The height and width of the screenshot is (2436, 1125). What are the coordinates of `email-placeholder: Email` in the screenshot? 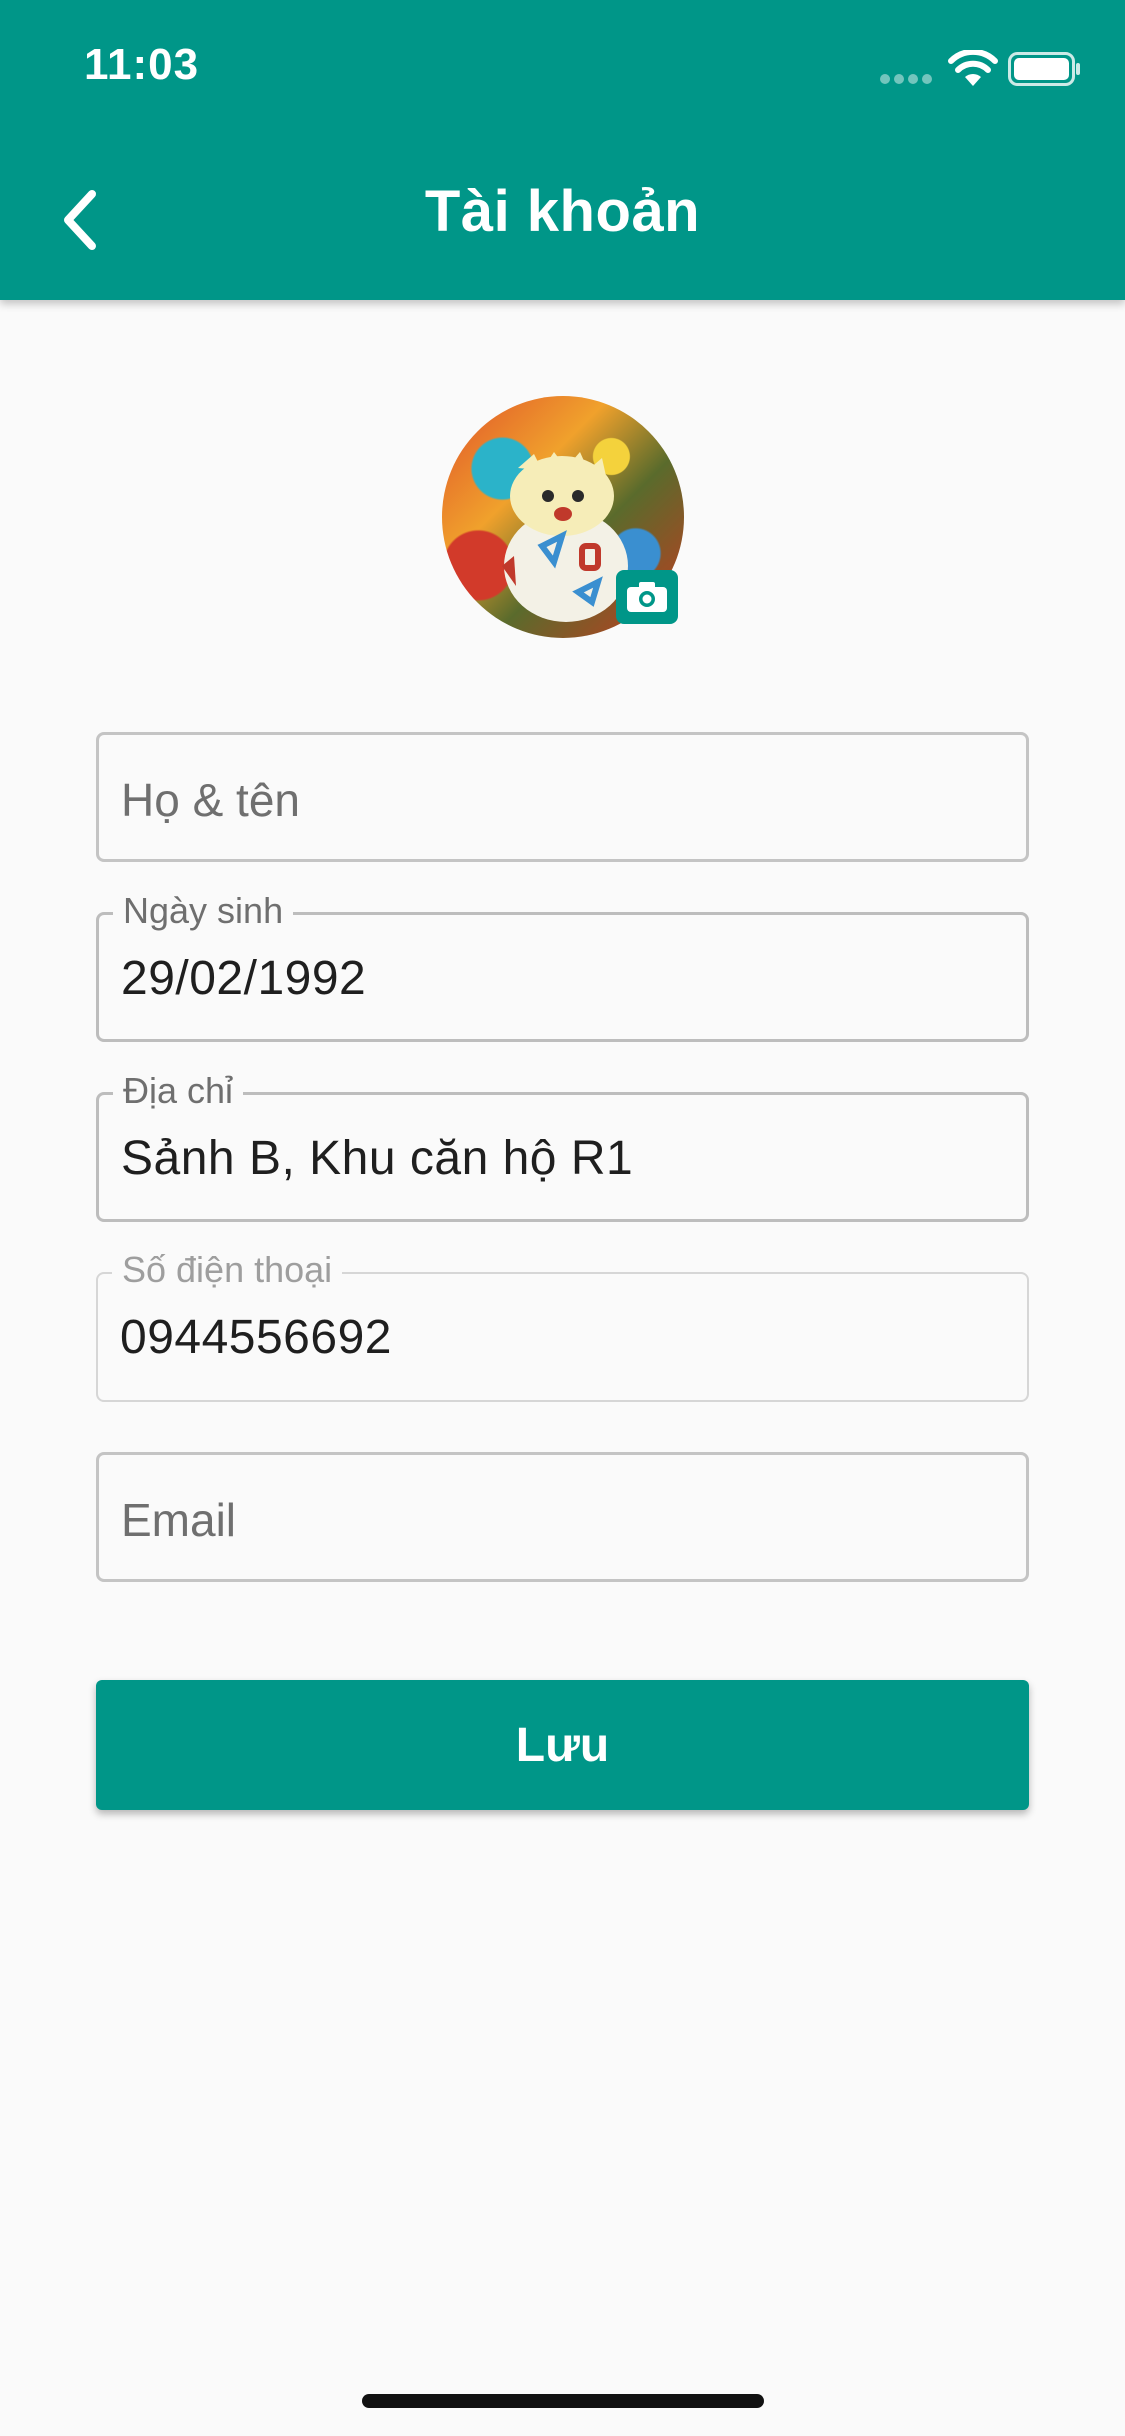 It's located at (179, 1520).